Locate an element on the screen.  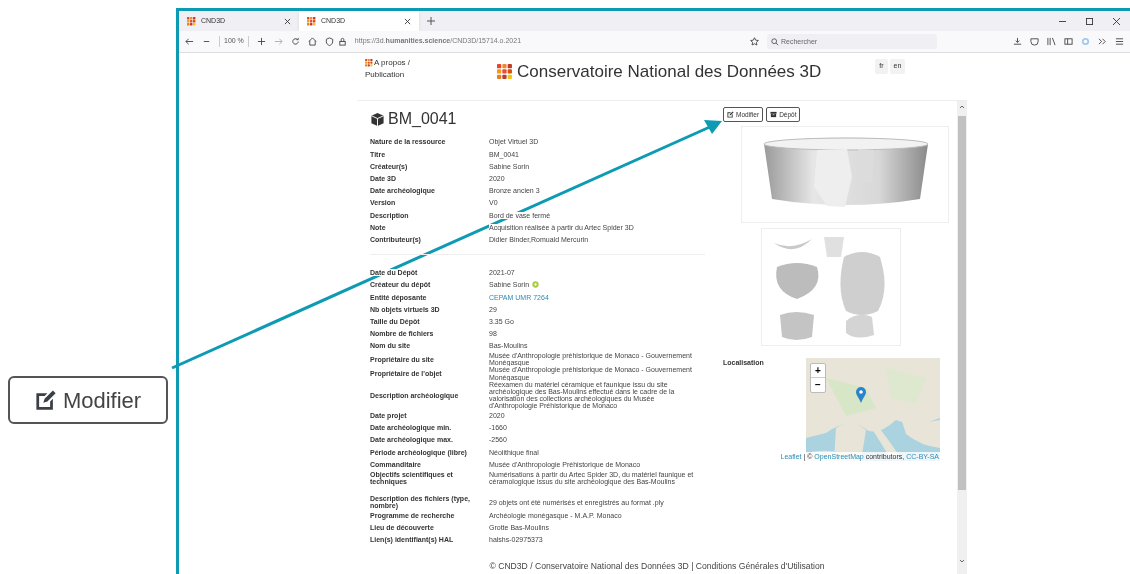
shield-icon is located at coordinates (329, 41).